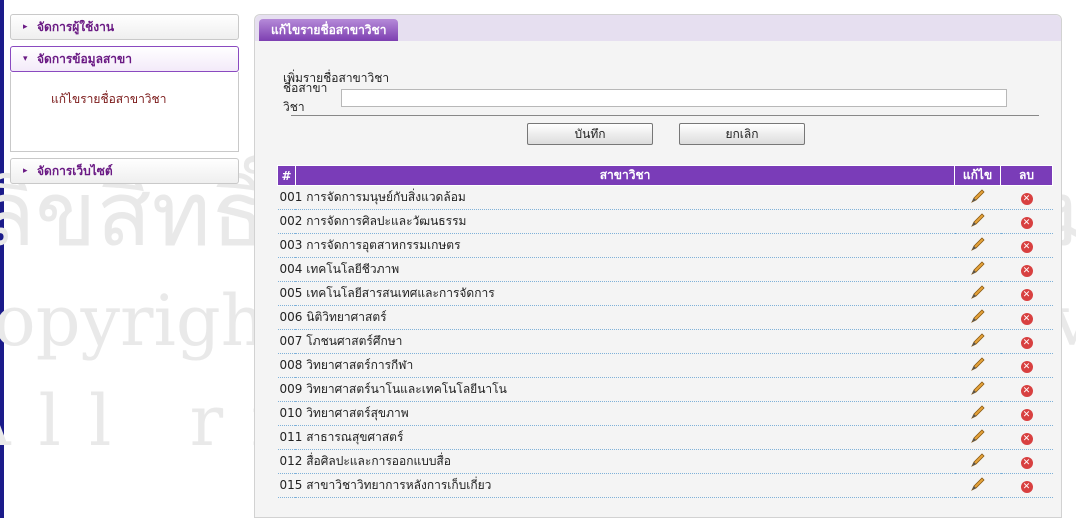 The width and height of the screenshot is (1076, 518). What do you see at coordinates (76, 26) in the screenshot?
I see `sidebar-section-label: จัดการผู้ใช้งาน` at bounding box center [76, 26].